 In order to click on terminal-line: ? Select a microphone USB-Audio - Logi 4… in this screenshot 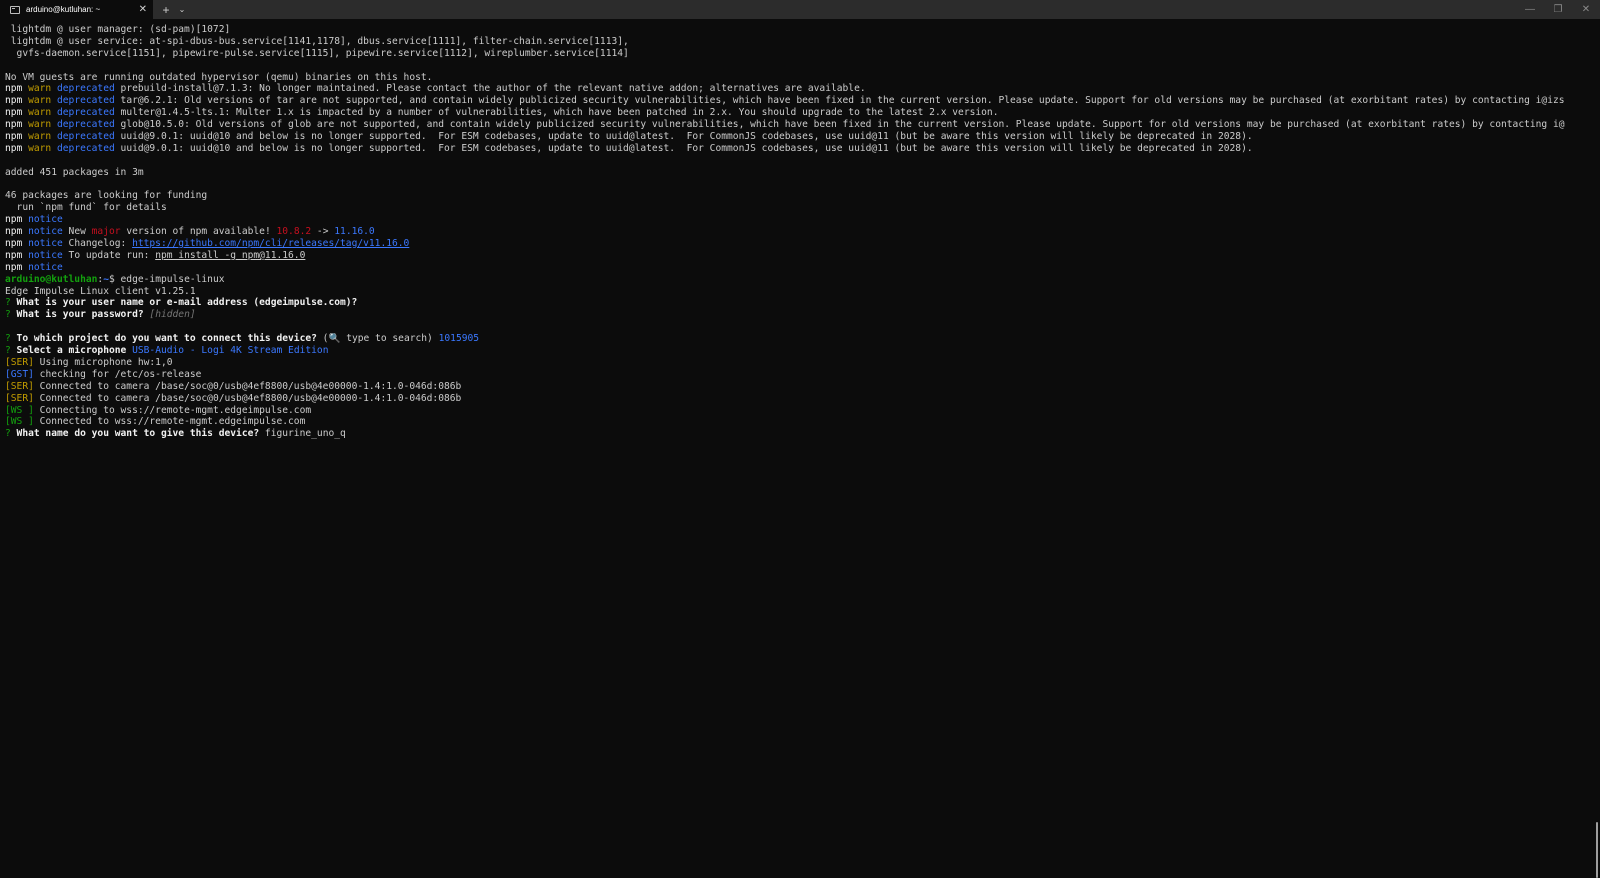, I will do `click(785, 351)`.